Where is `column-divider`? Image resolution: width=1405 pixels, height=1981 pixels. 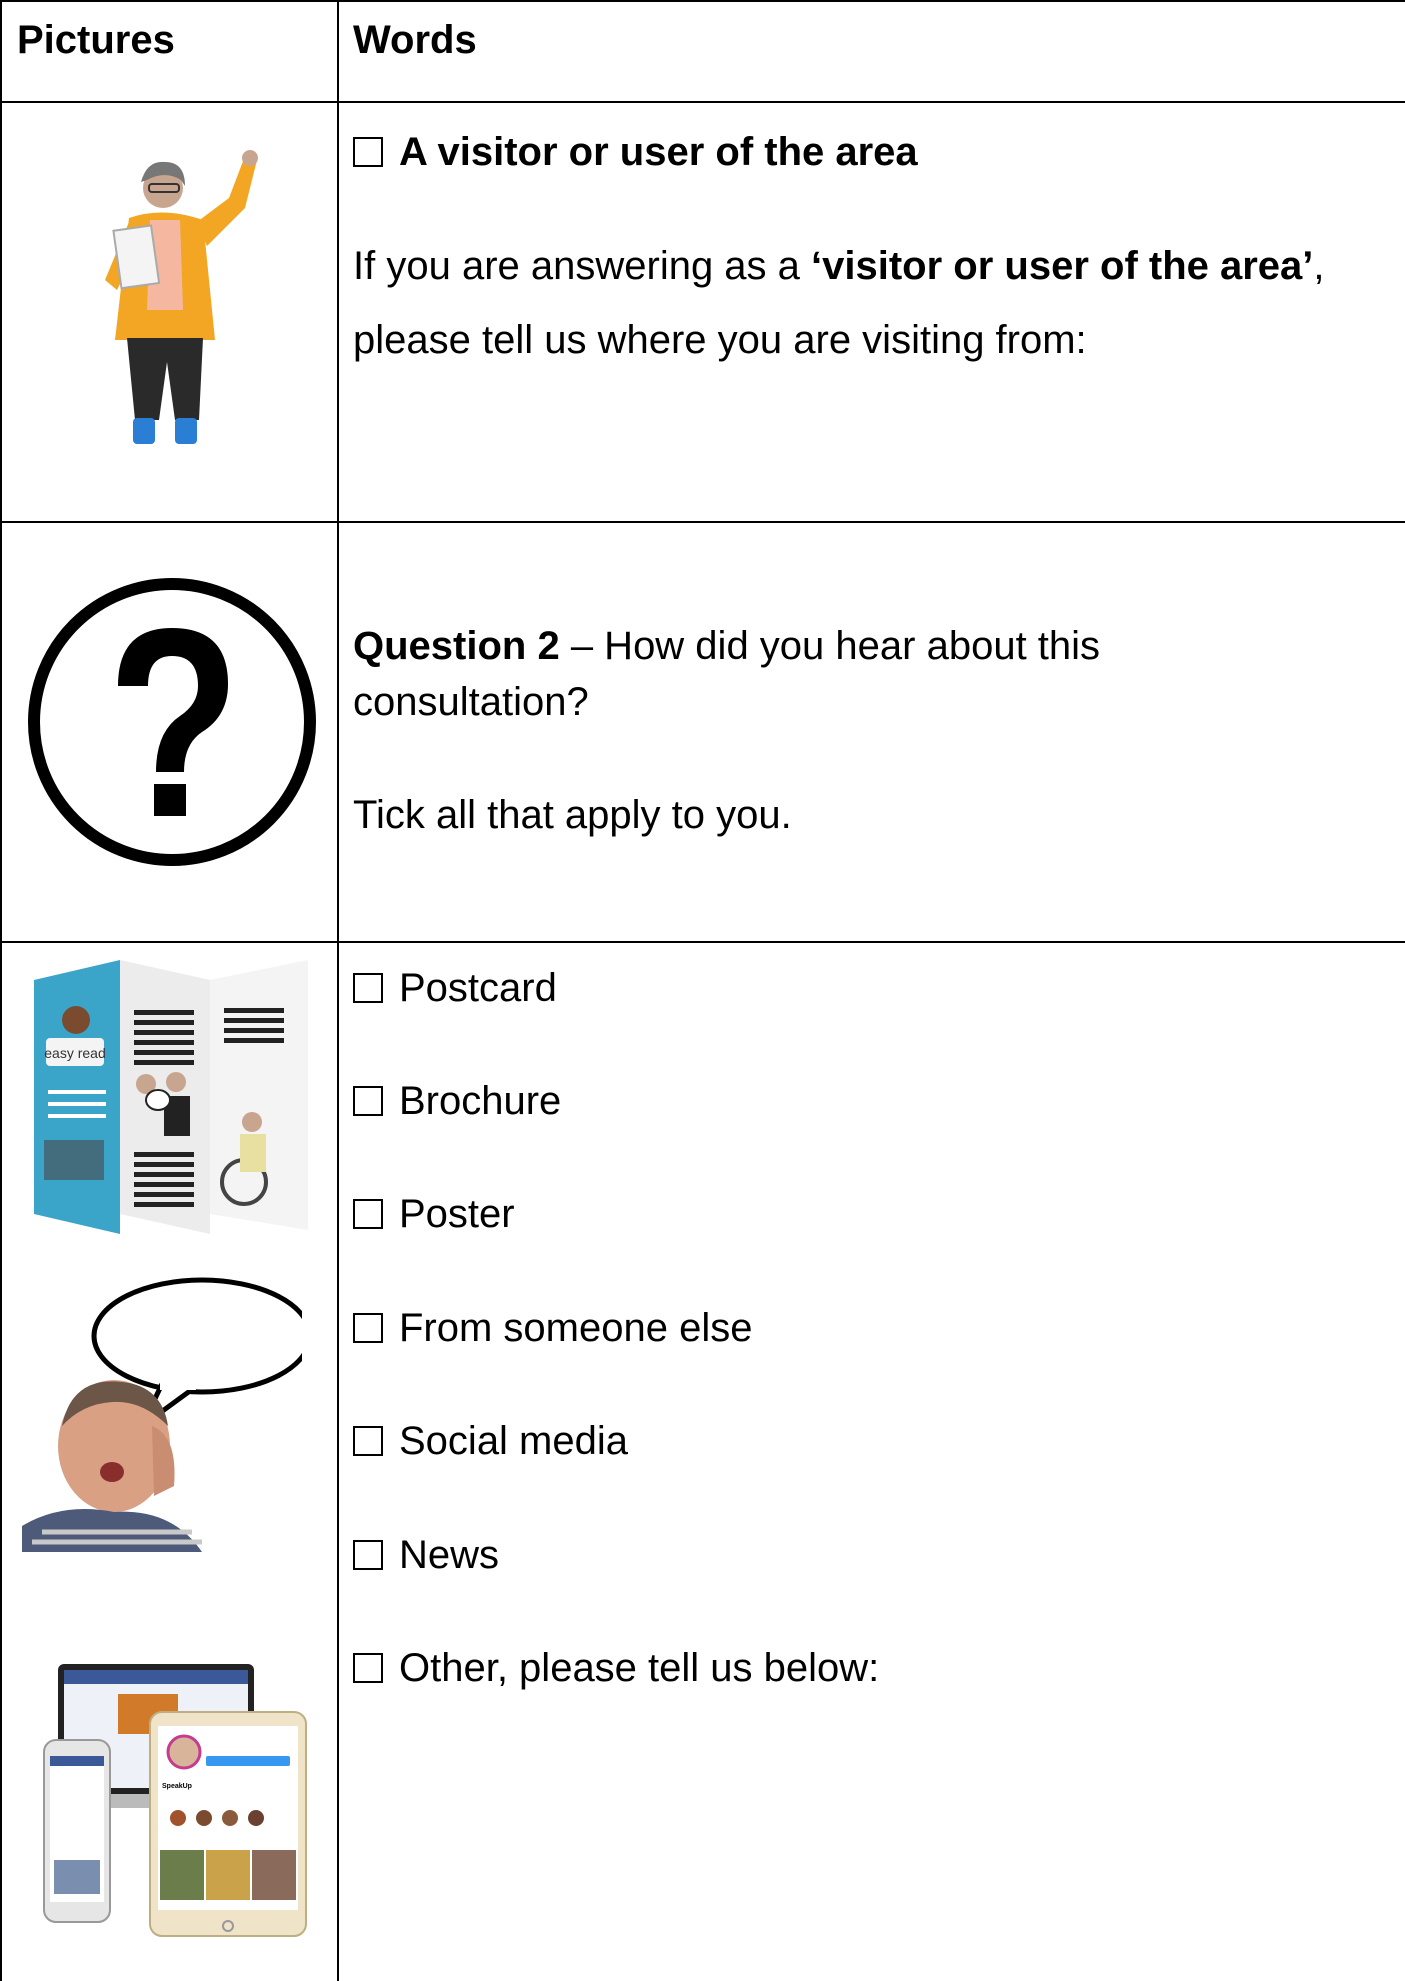 column-divider is located at coordinates (338, 990).